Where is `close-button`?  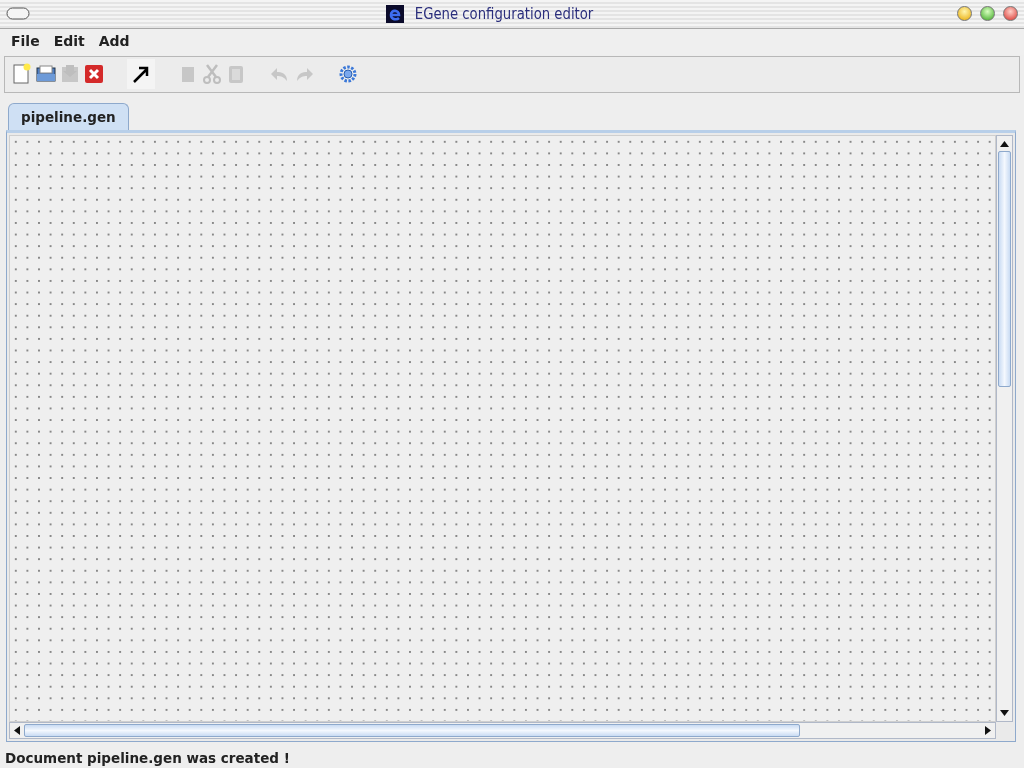
close-button is located at coordinates (1010, 14).